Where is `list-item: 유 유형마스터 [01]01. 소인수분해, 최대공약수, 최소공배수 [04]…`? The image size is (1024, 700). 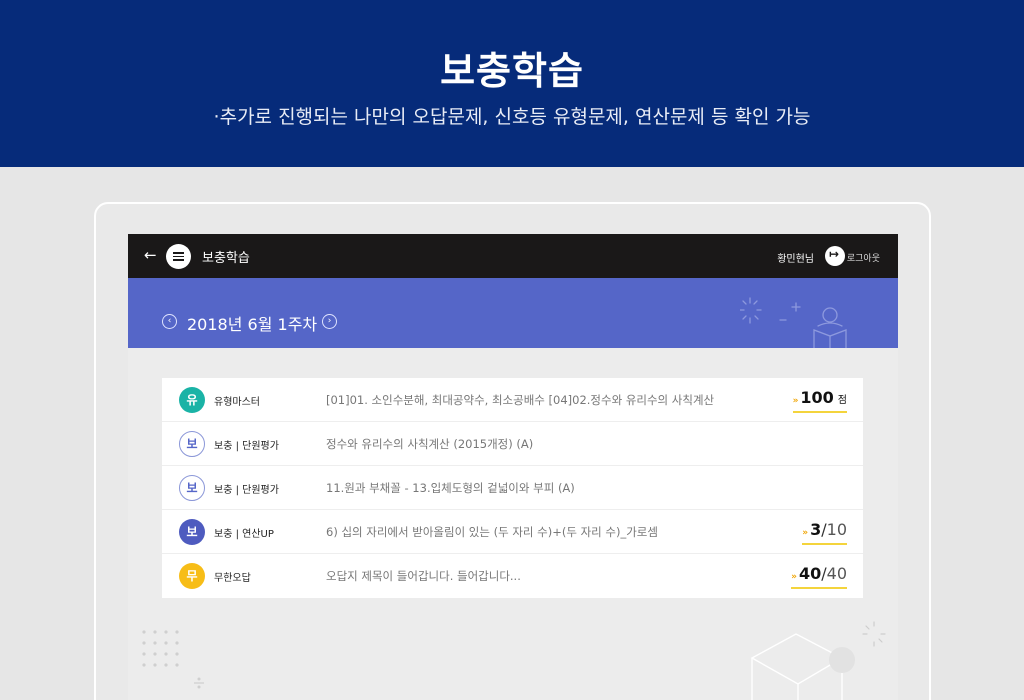 list-item: 유 유형마스터 [01]01. 소인수분해, 최대공약수, 최소공배수 [04]… is located at coordinates (512, 400).